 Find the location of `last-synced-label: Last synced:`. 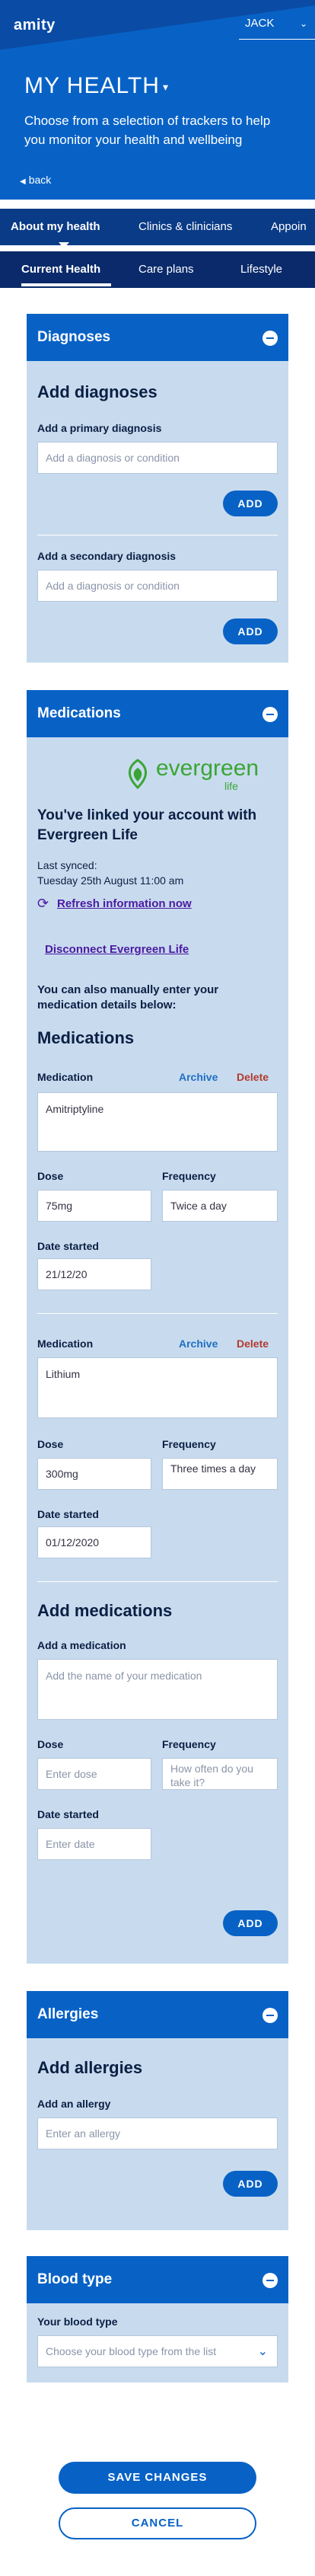

last-synced-label: Last synced: is located at coordinates (67, 865).